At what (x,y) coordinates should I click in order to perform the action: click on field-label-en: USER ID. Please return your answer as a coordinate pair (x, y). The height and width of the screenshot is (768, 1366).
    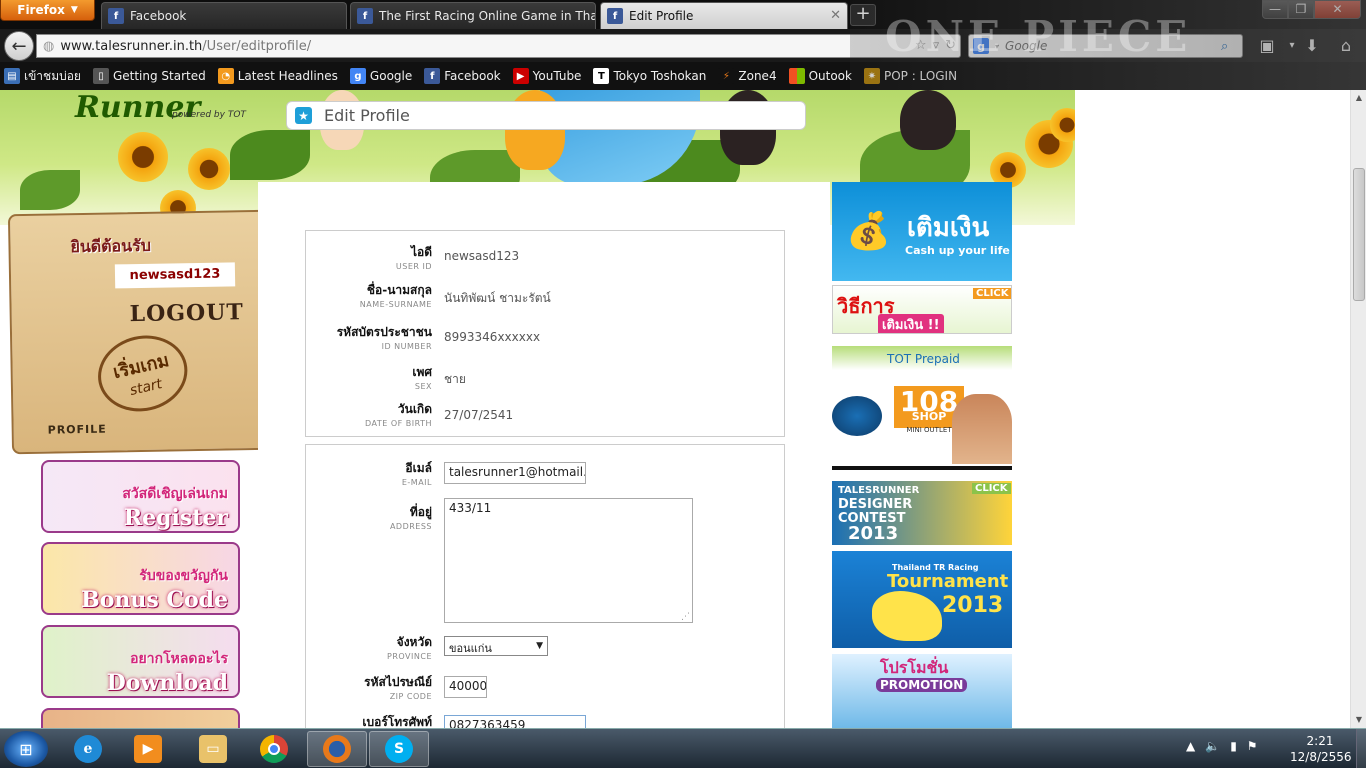
    Looking at the image, I should click on (413, 266).